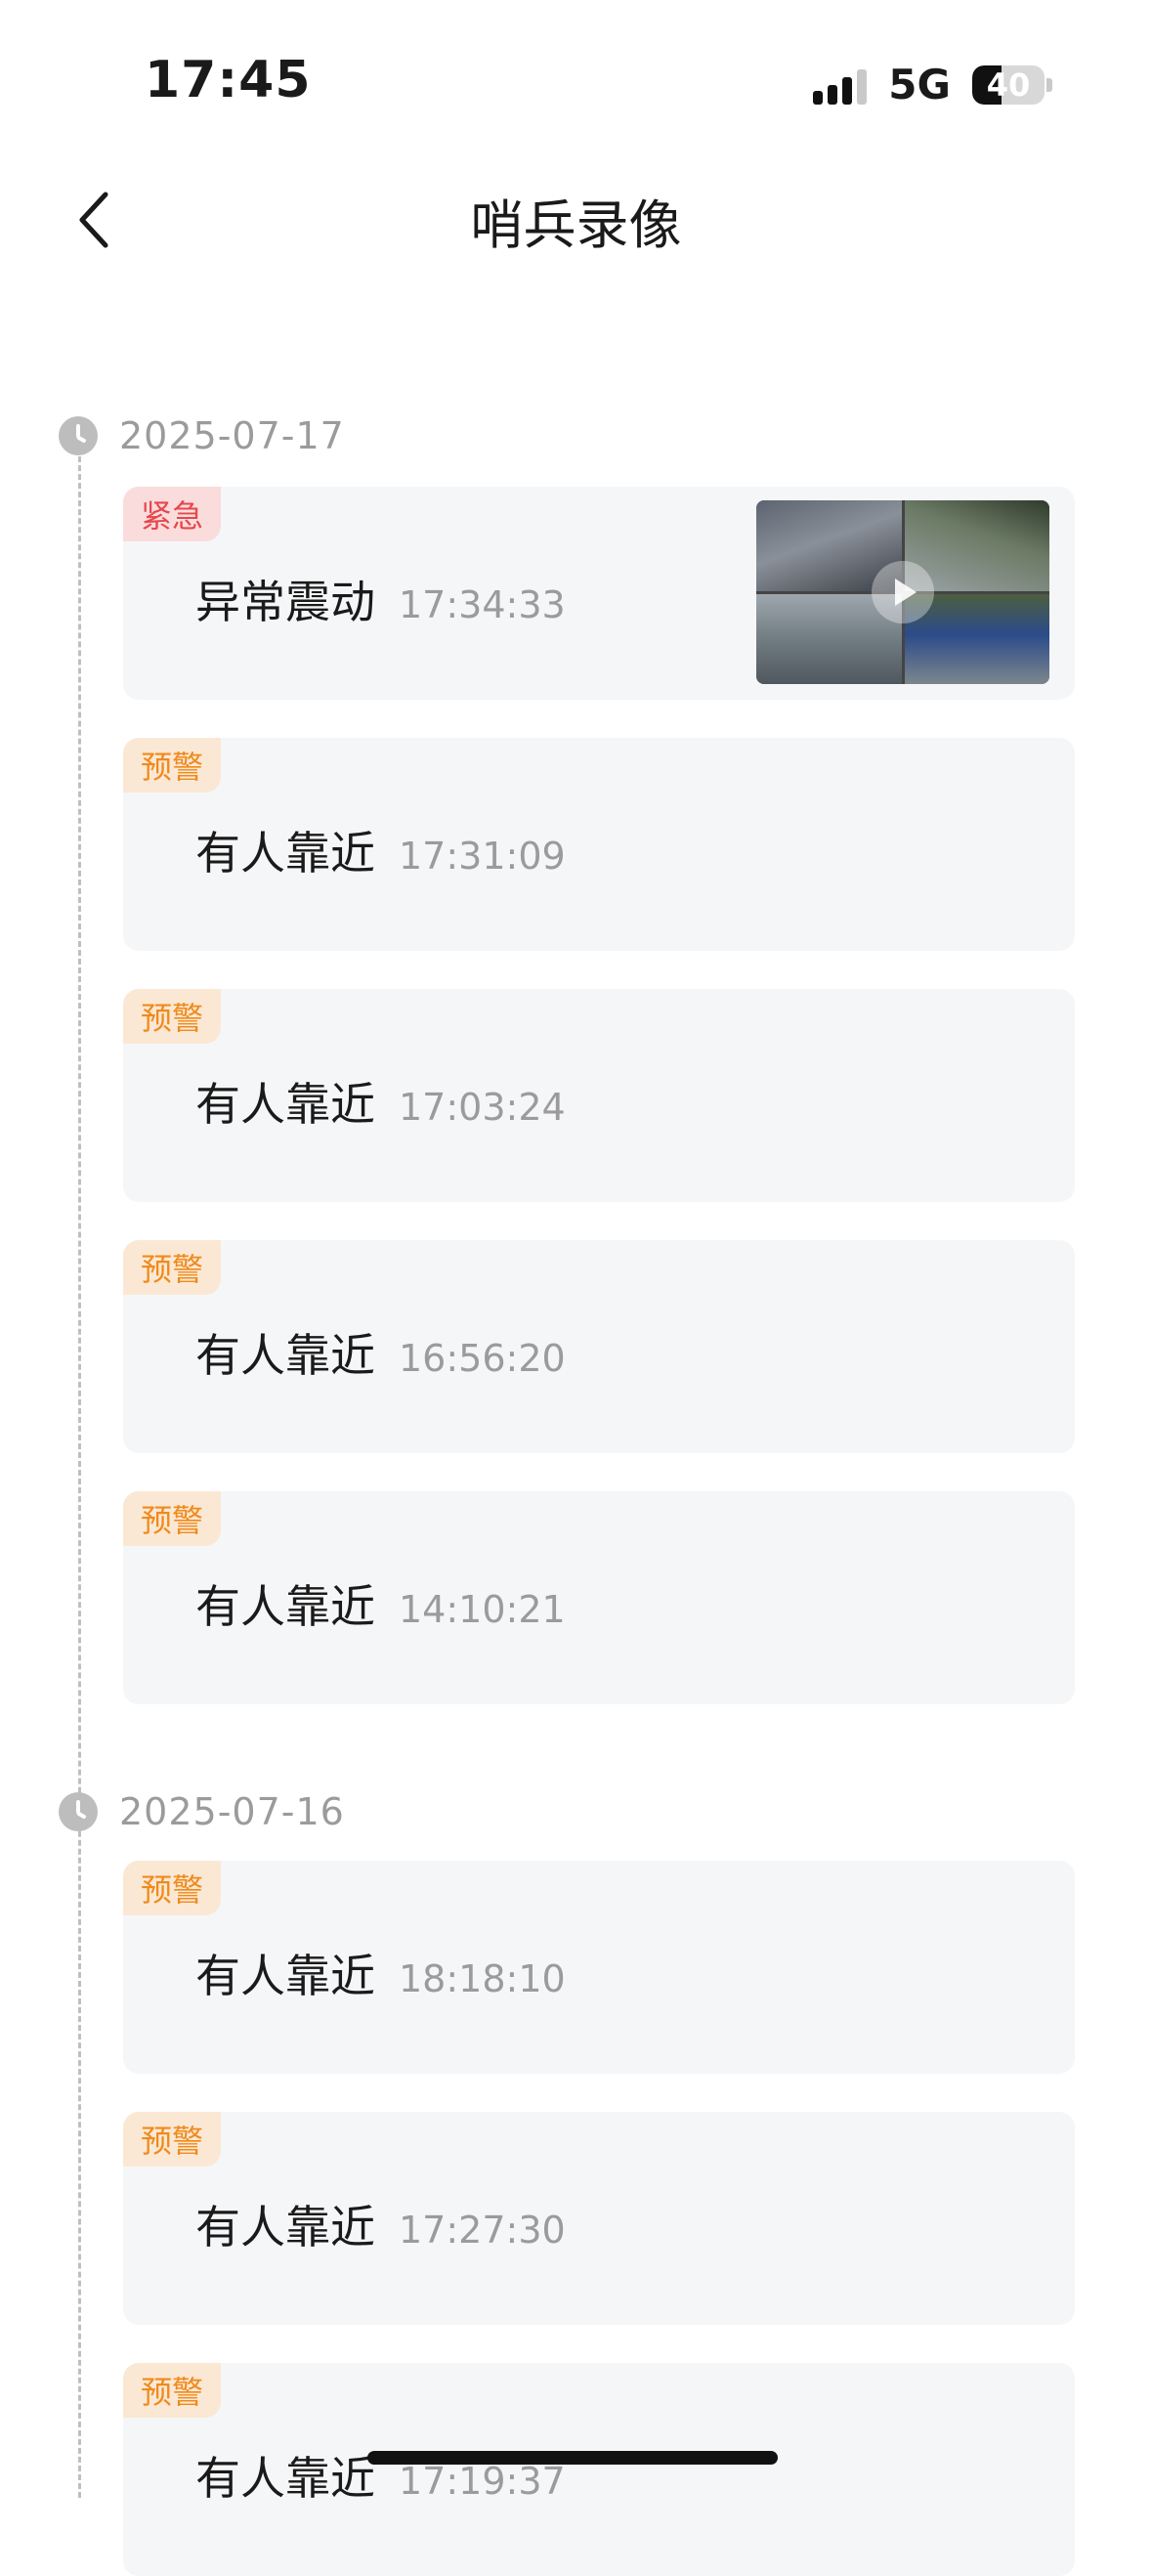  What do you see at coordinates (599, 845) in the screenshot?
I see `event-card: 预警 有人靠近 17:31:09` at bounding box center [599, 845].